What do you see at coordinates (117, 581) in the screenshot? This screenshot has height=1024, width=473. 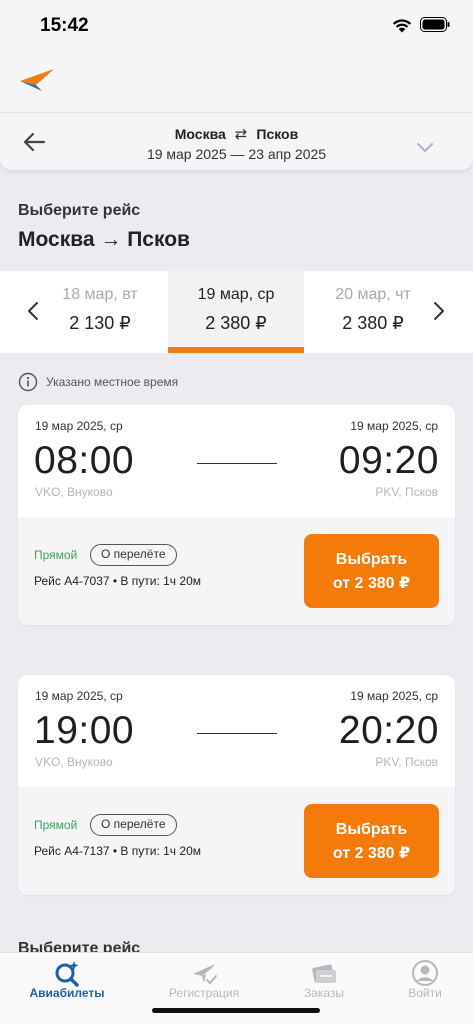 I see `flight-info: Рейс А4-7037 • В пути: 1ч 20м` at bounding box center [117, 581].